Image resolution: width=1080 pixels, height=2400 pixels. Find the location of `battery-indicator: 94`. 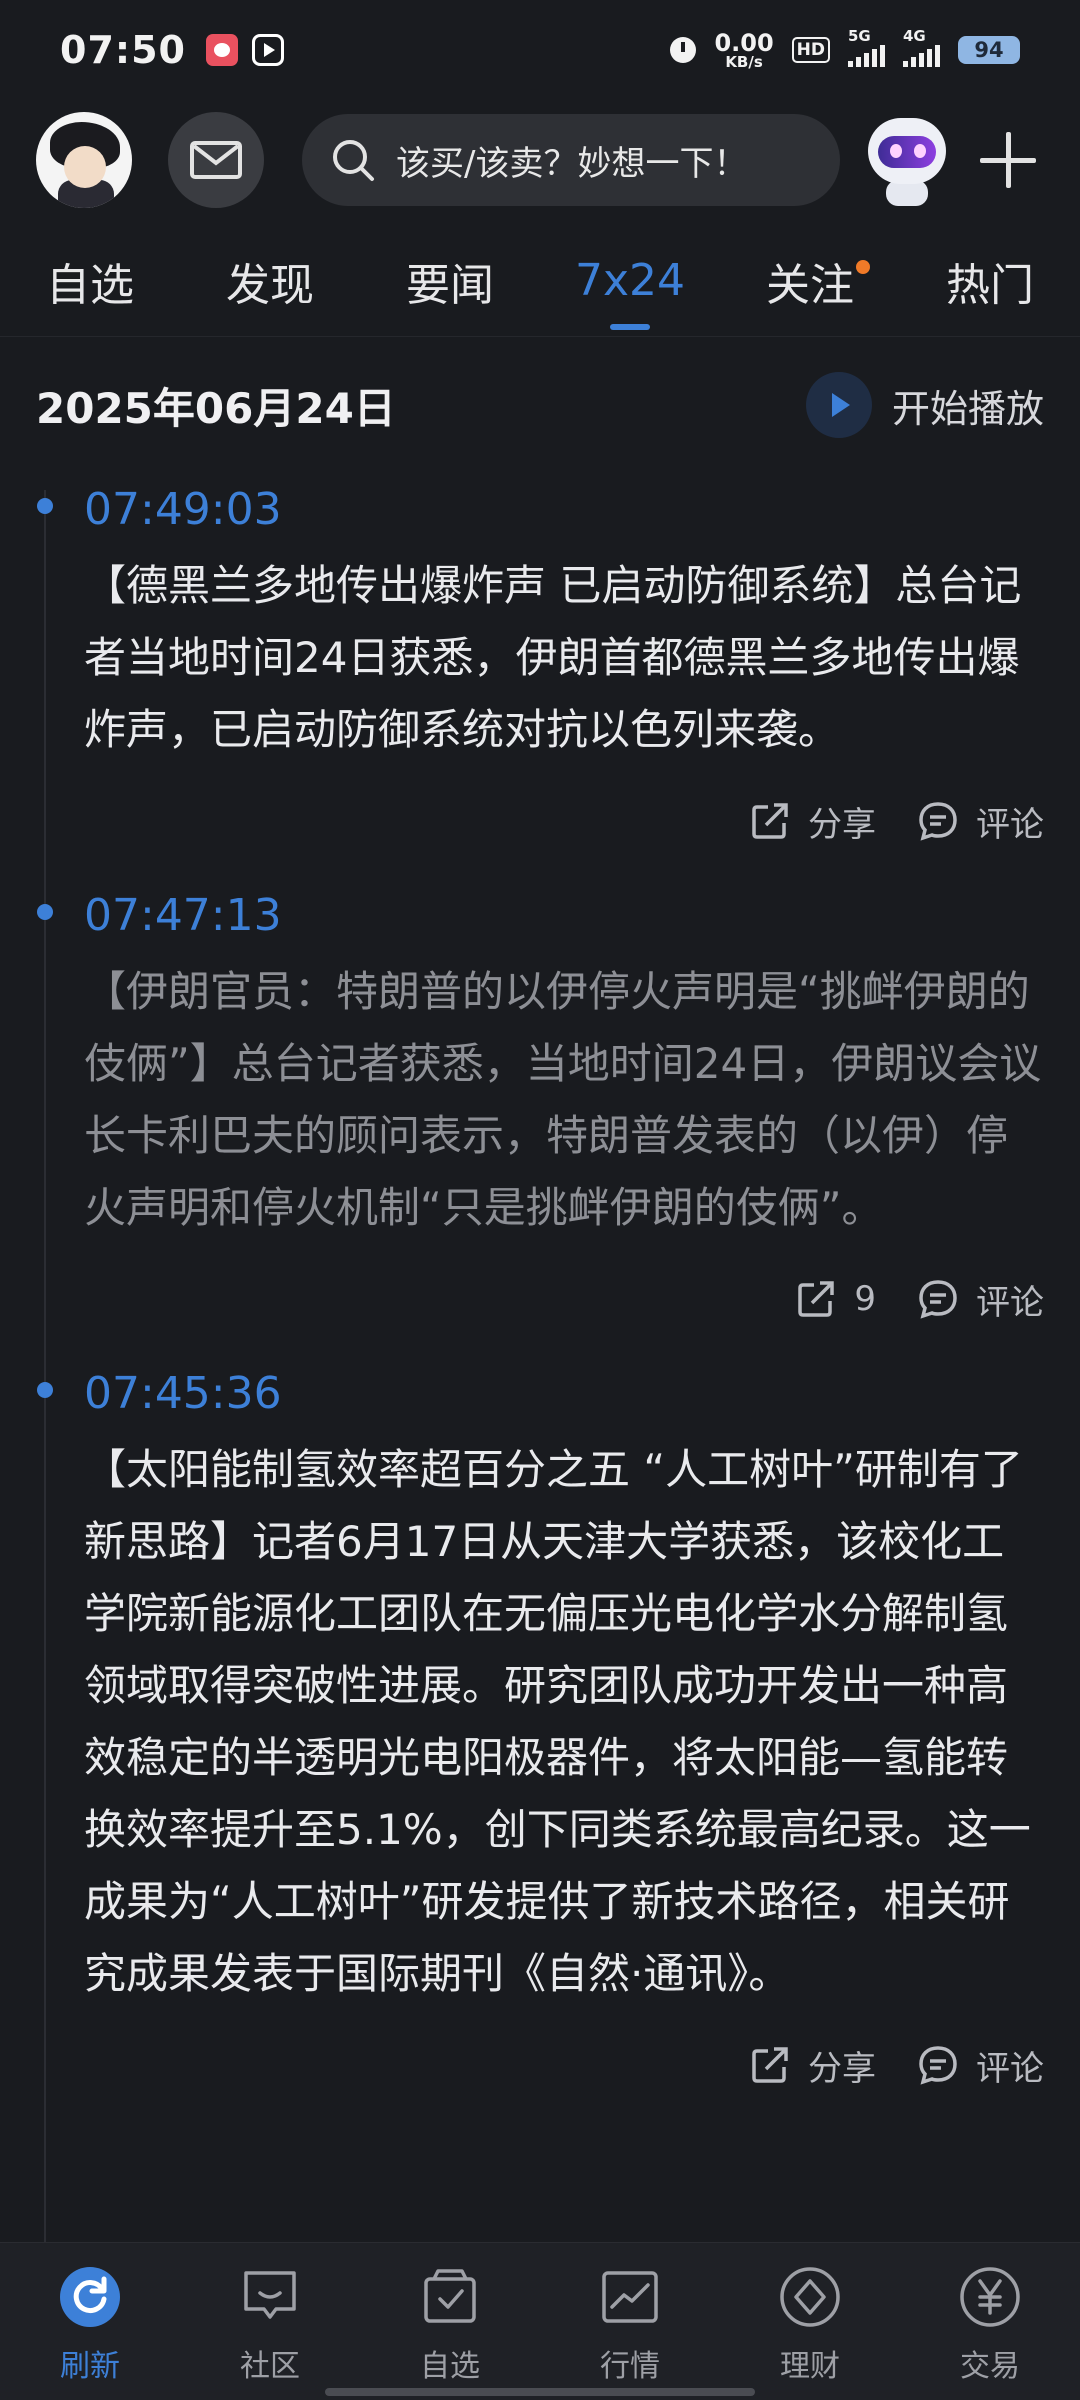

battery-indicator: 94 is located at coordinates (989, 50).